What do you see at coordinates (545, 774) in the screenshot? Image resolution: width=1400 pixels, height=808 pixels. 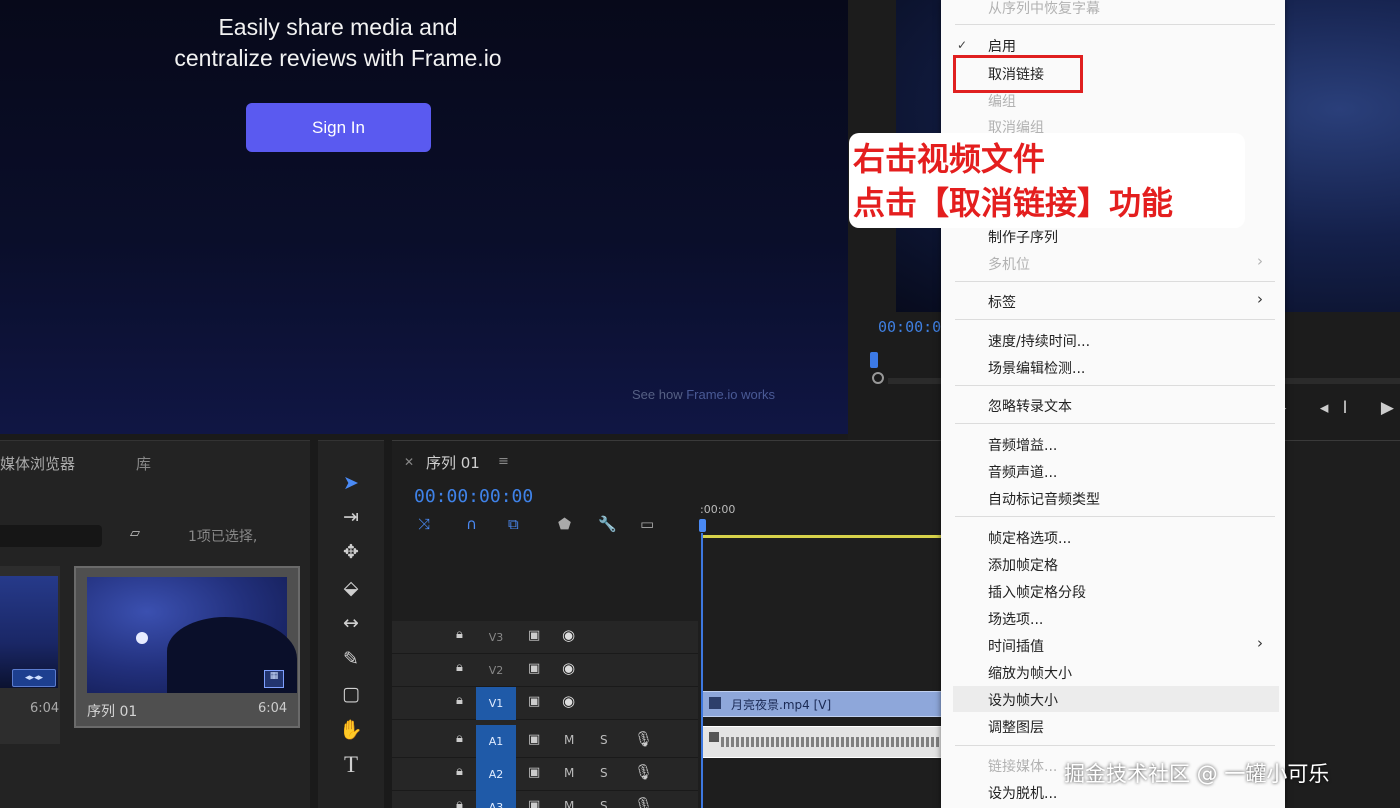 I see `track-row-a2: 🔒︎ A2 ▣ M S 🎙︎` at bounding box center [545, 774].